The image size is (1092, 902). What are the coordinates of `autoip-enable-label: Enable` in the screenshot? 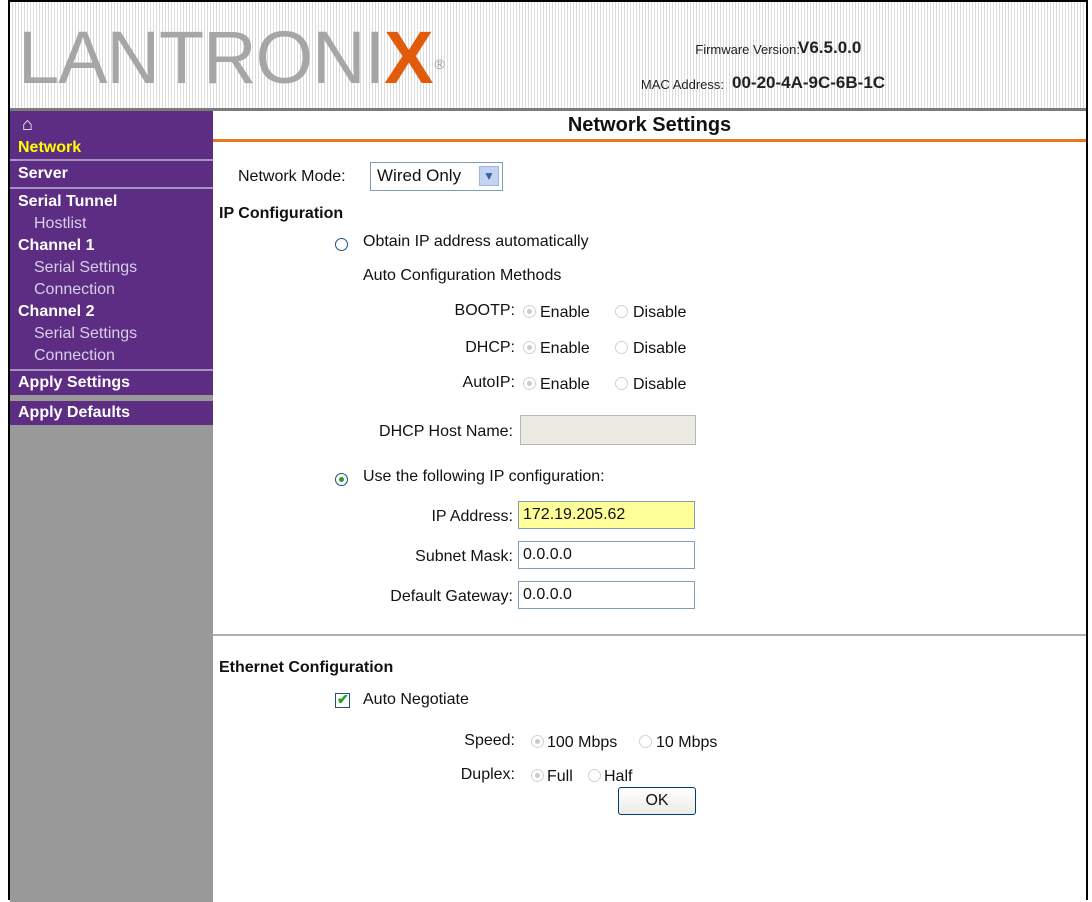 It's located at (565, 384).